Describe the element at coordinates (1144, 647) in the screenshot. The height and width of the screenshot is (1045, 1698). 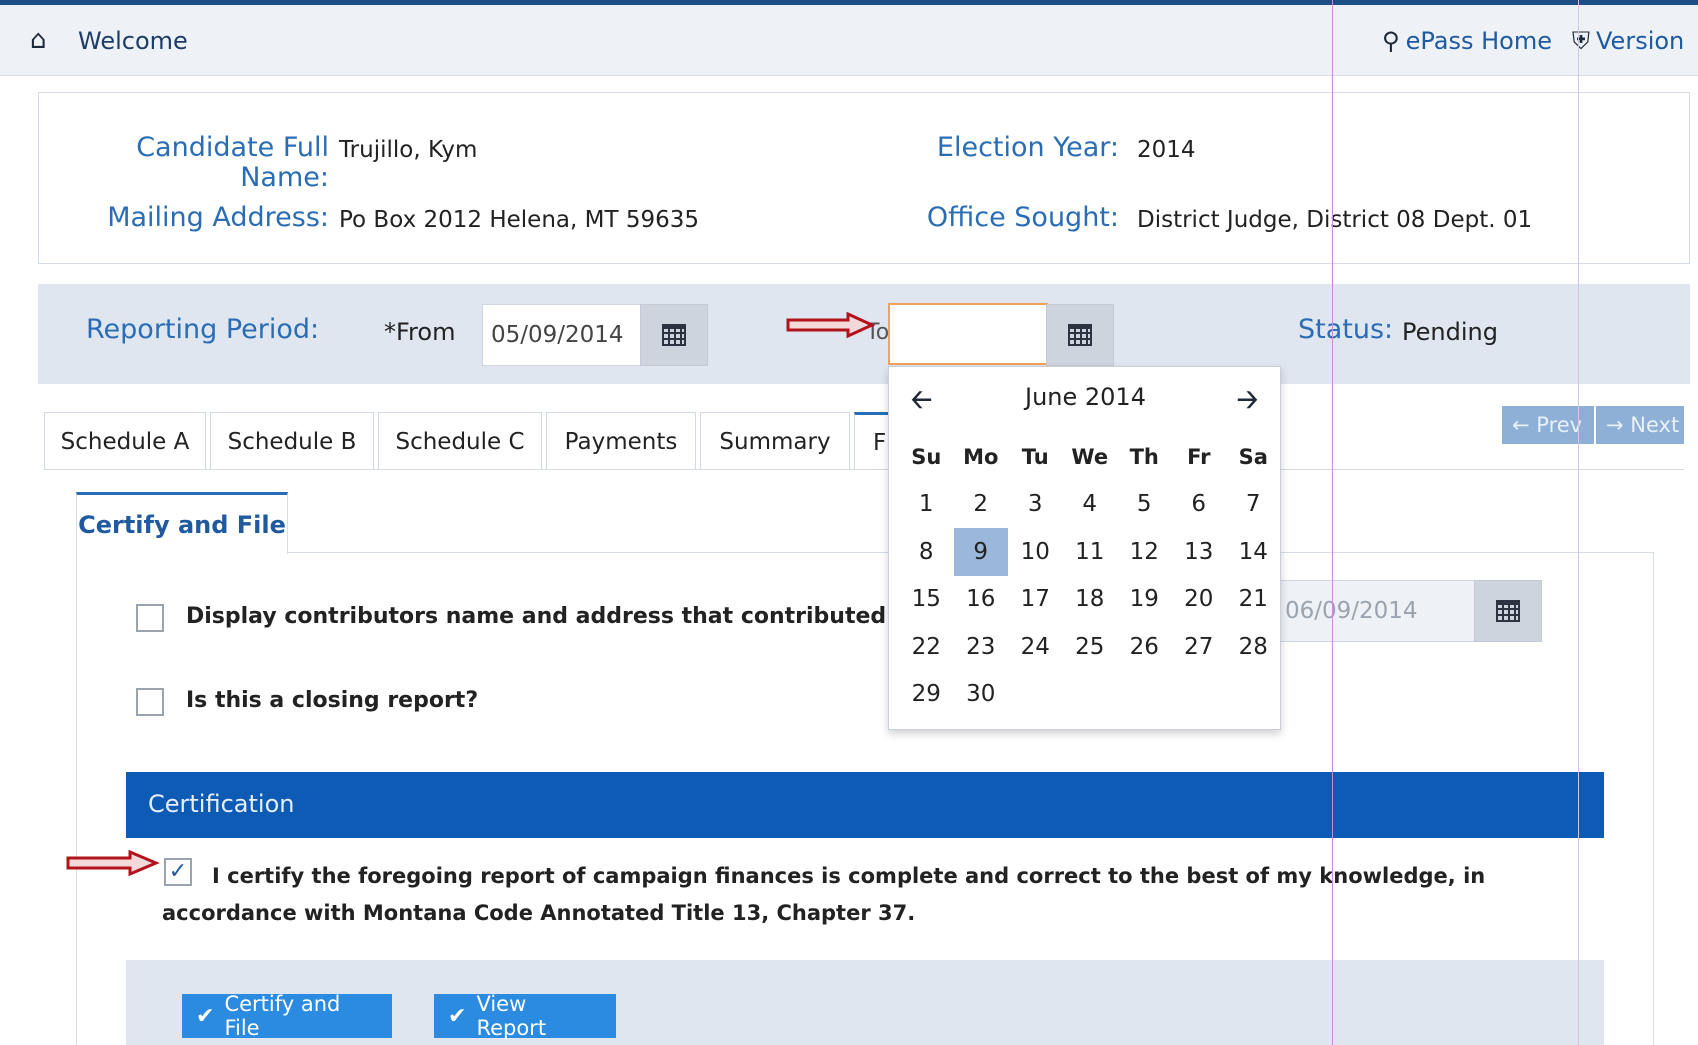
I see `calendar-day: 26` at that location.